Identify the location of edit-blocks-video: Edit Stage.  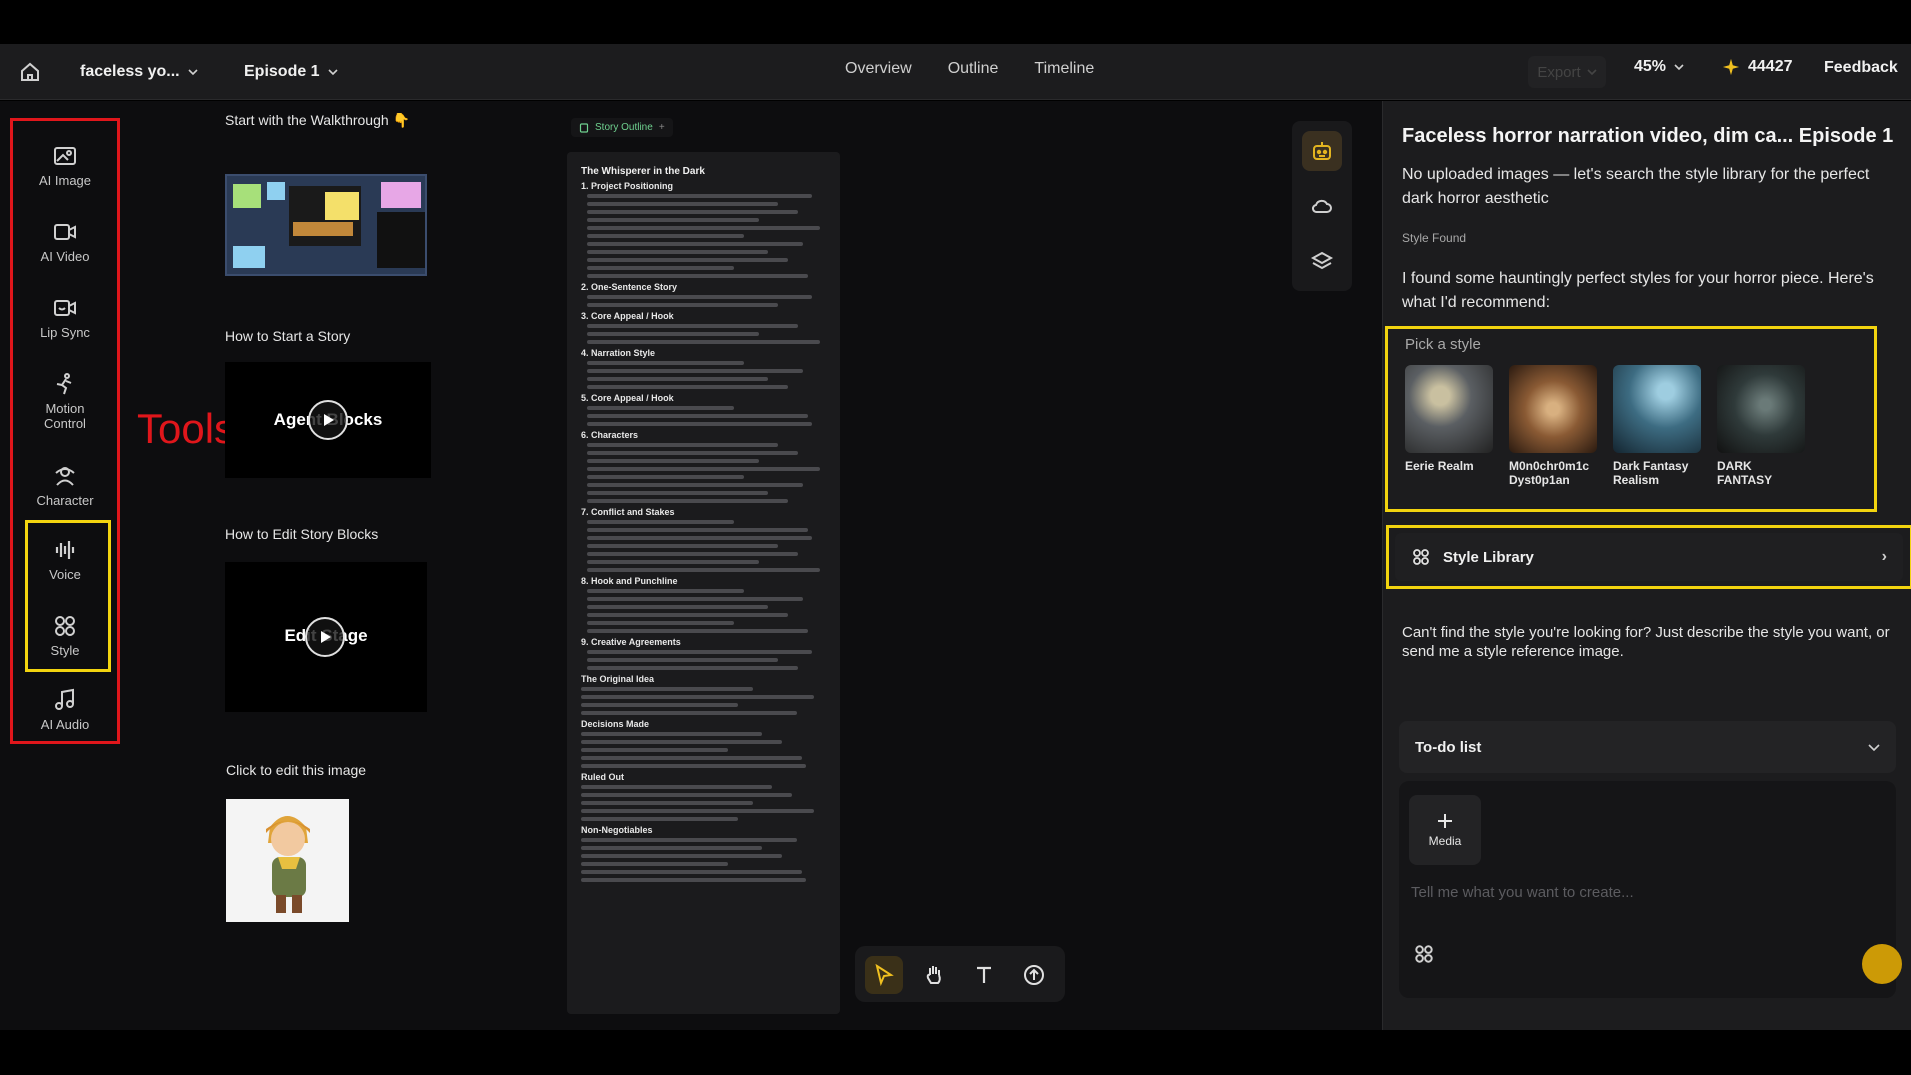
(326, 637).